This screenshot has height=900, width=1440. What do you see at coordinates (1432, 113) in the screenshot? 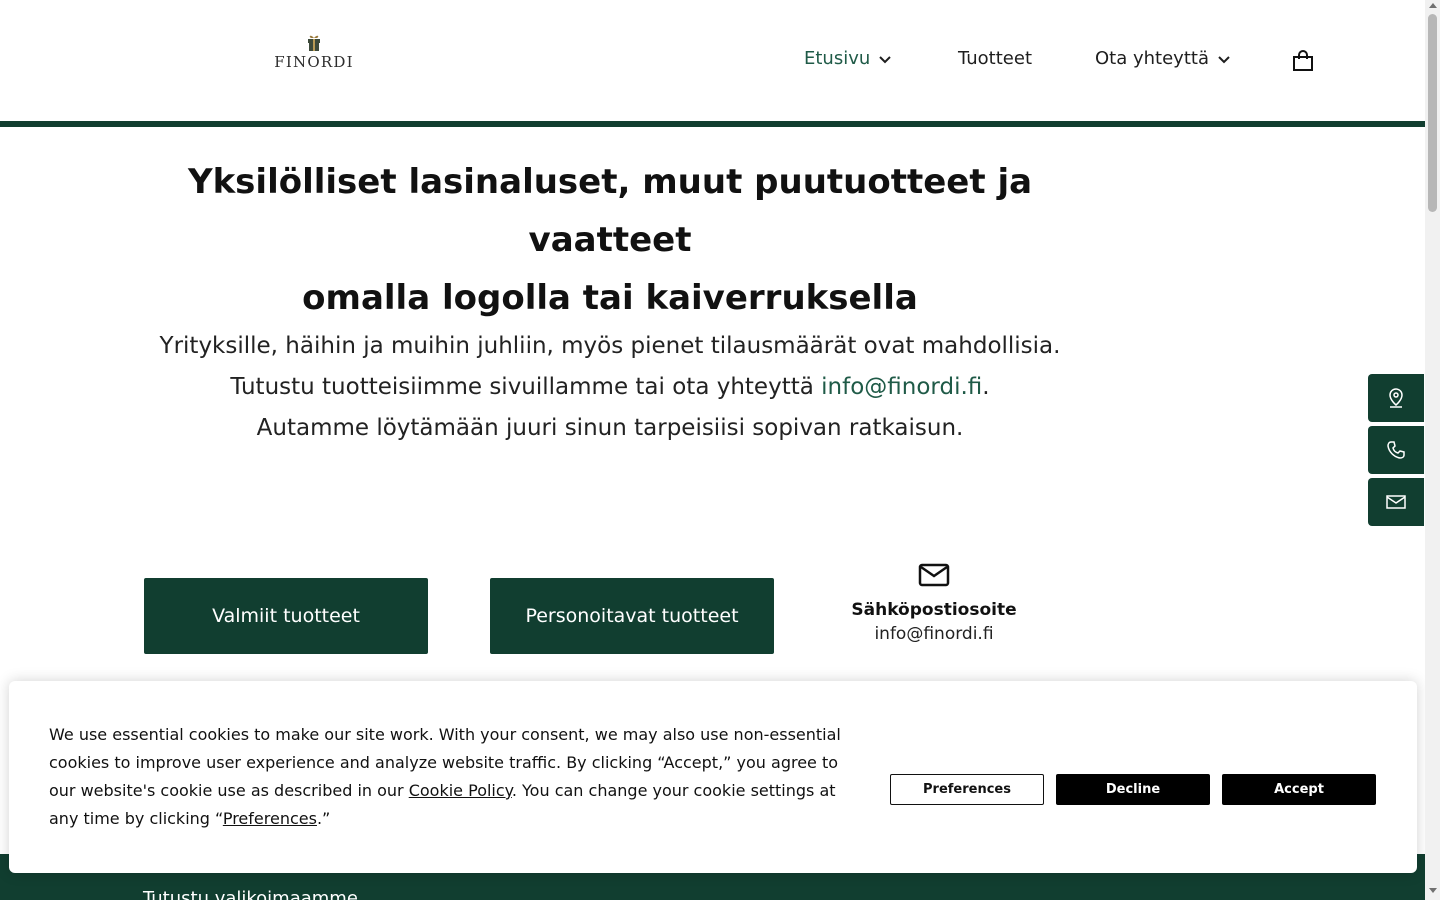
I see `scrollbar-thumb` at bounding box center [1432, 113].